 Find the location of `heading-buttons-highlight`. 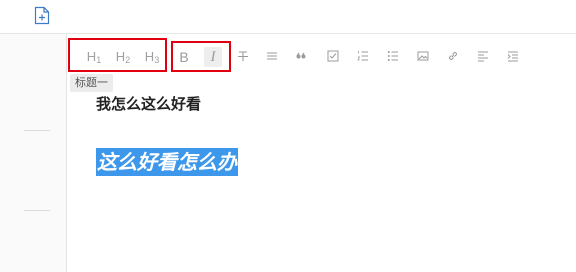

heading-buttons-highlight is located at coordinates (117, 55).